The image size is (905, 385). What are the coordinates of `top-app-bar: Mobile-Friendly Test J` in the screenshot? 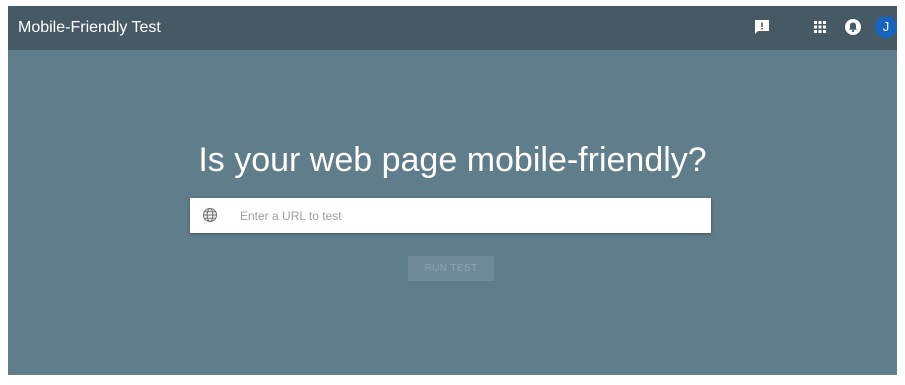 It's located at (452, 28).